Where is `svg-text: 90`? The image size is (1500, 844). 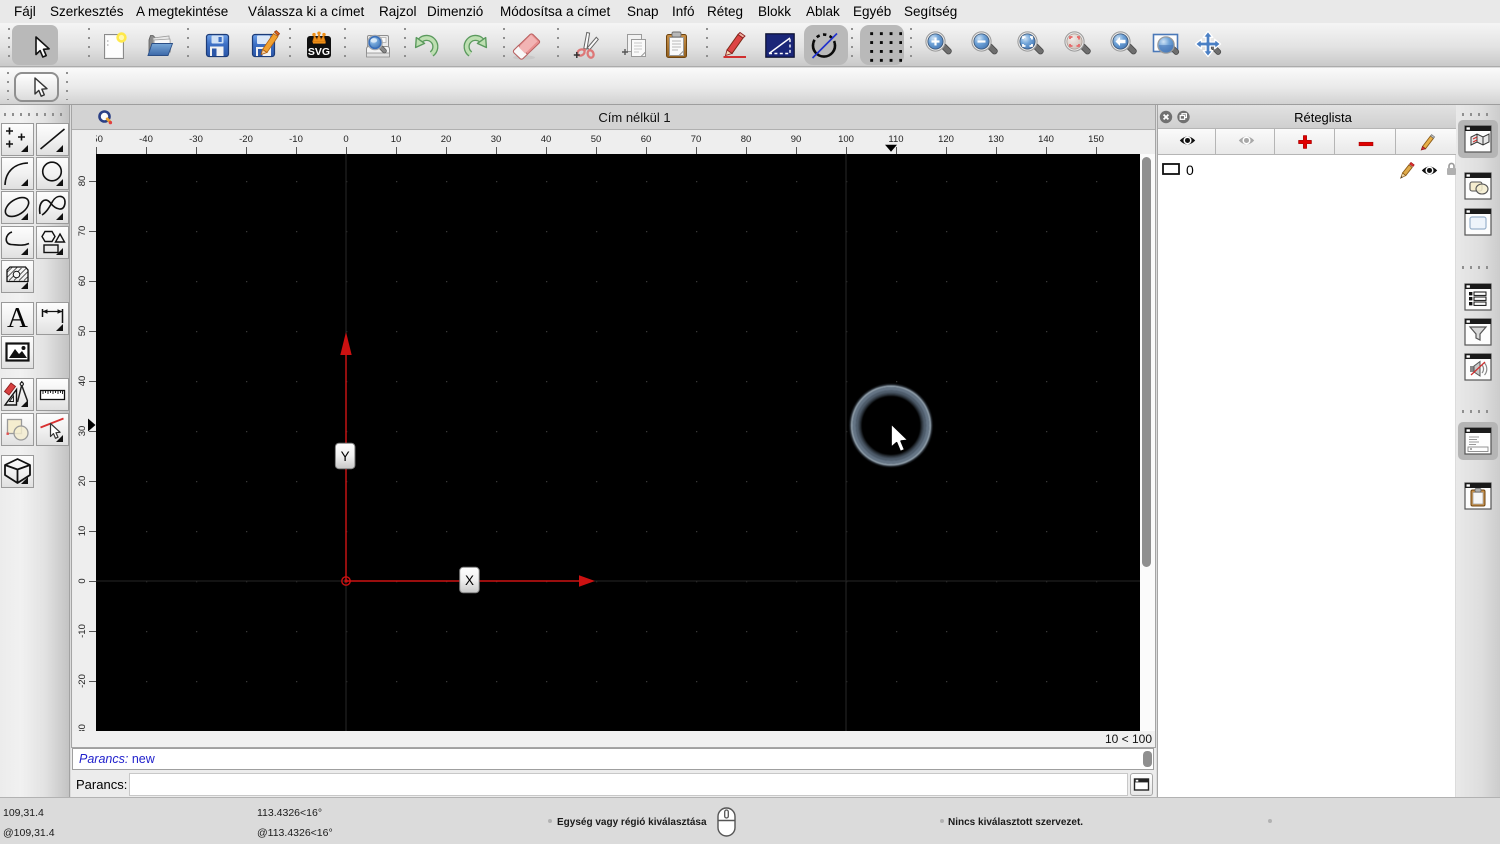 svg-text: 90 is located at coordinates (796, 139).